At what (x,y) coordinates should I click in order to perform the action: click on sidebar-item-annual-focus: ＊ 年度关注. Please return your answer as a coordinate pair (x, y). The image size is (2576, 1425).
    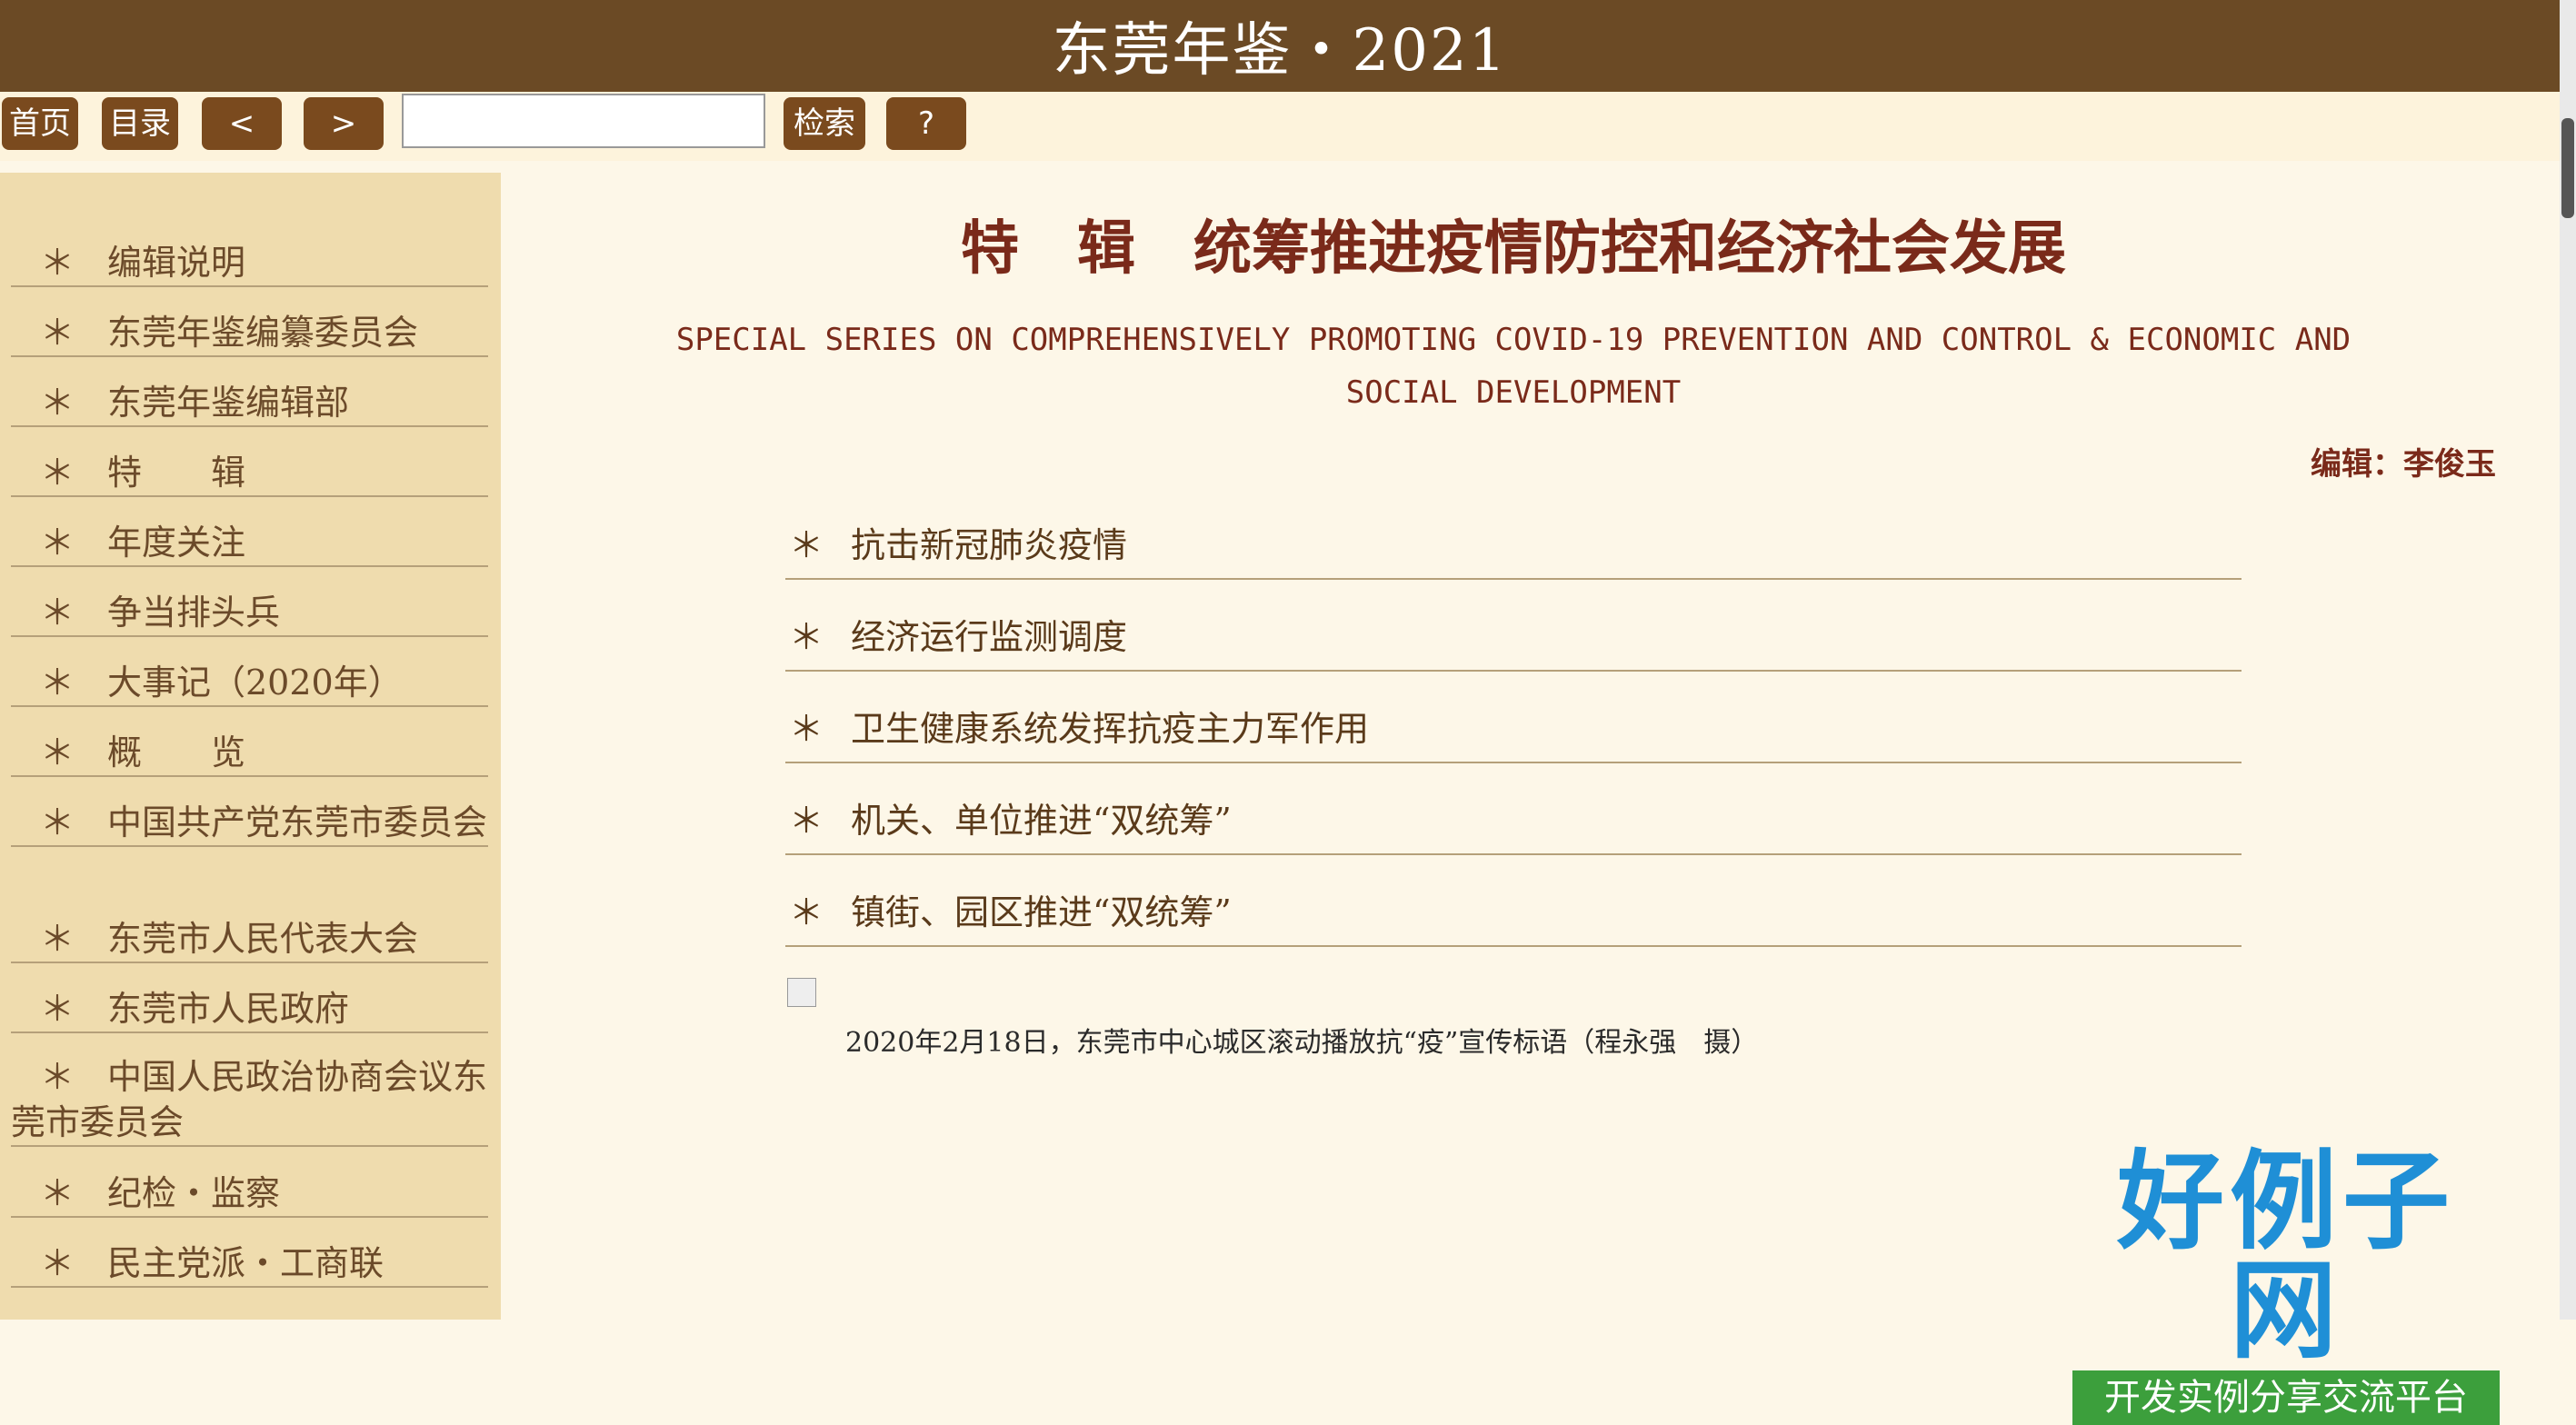
    Looking at the image, I should click on (250, 543).